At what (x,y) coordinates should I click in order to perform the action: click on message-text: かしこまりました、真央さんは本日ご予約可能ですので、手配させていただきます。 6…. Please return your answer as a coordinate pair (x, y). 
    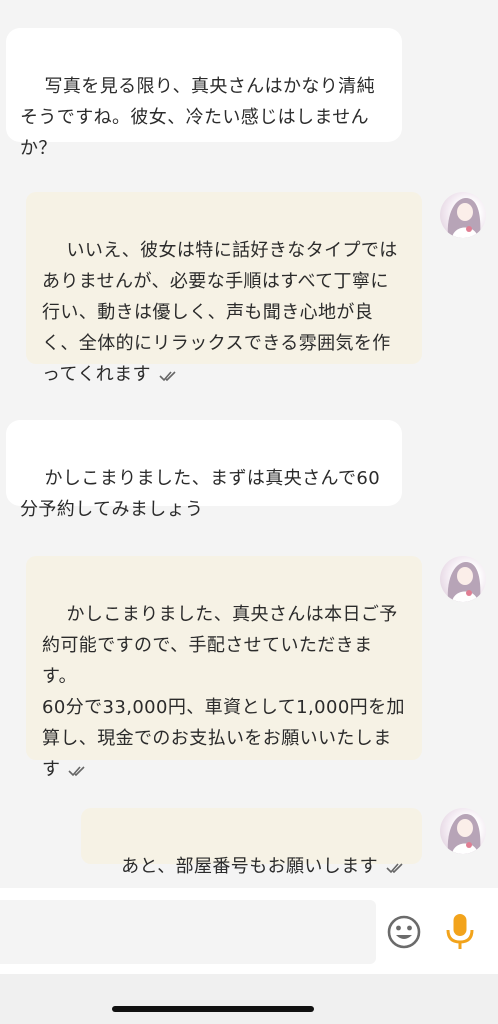
    Looking at the image, I should click on (223, 692).